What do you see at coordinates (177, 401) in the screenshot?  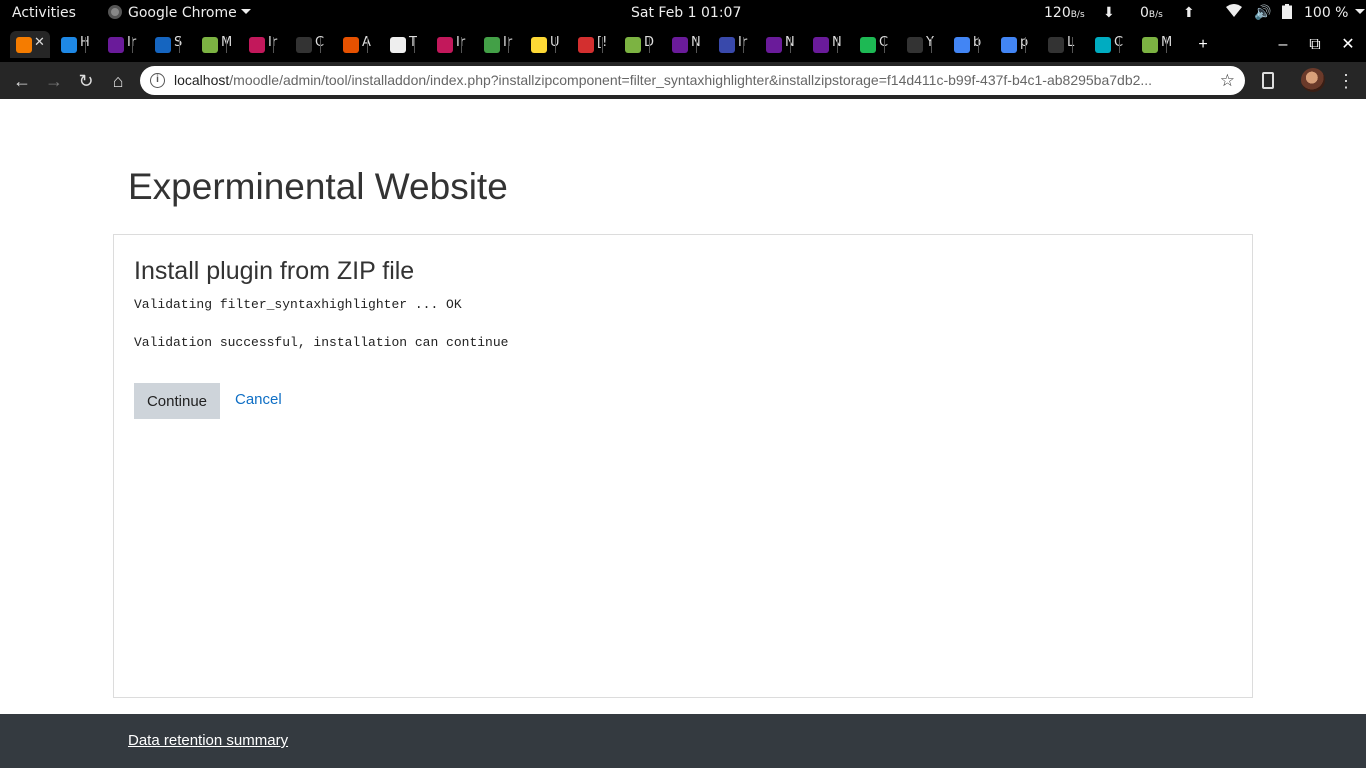 I see `continue-button: Continue` at bounding box center [177, 401].